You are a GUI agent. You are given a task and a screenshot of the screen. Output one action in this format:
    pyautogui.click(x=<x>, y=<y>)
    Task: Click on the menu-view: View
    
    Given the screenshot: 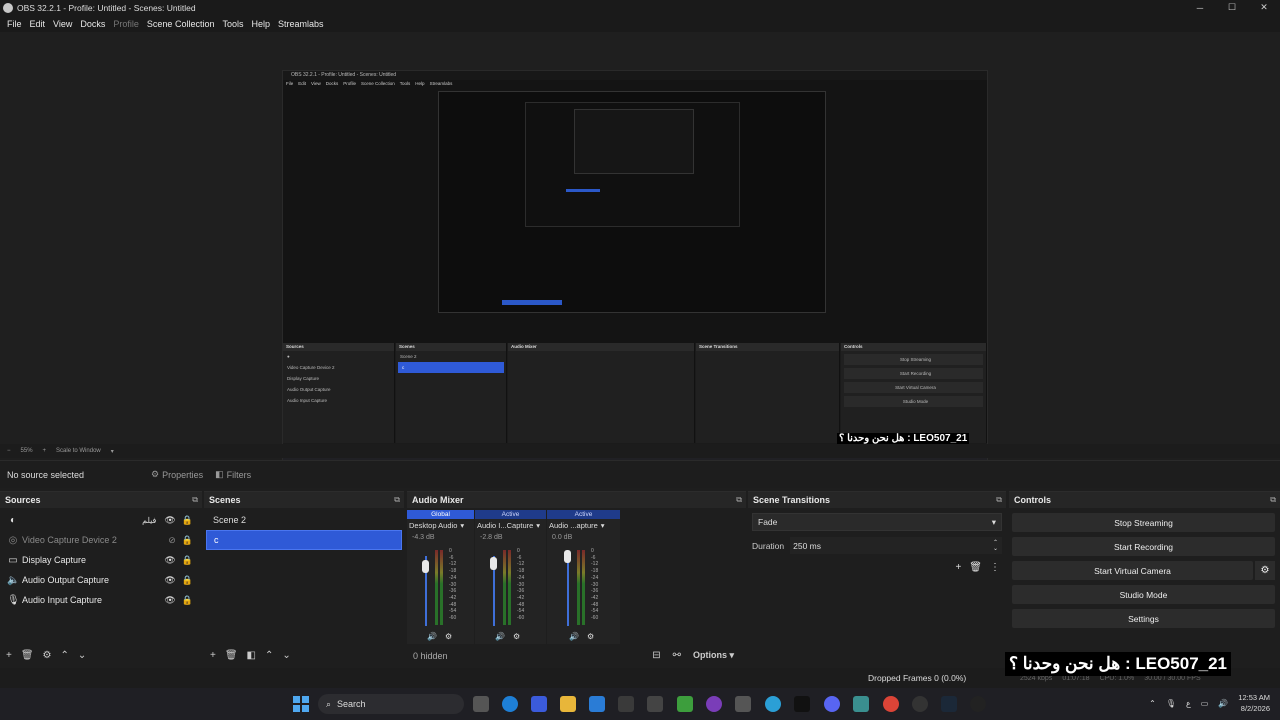 What is the action you would take?
    pyautogui.click(x=62, y=24)
    